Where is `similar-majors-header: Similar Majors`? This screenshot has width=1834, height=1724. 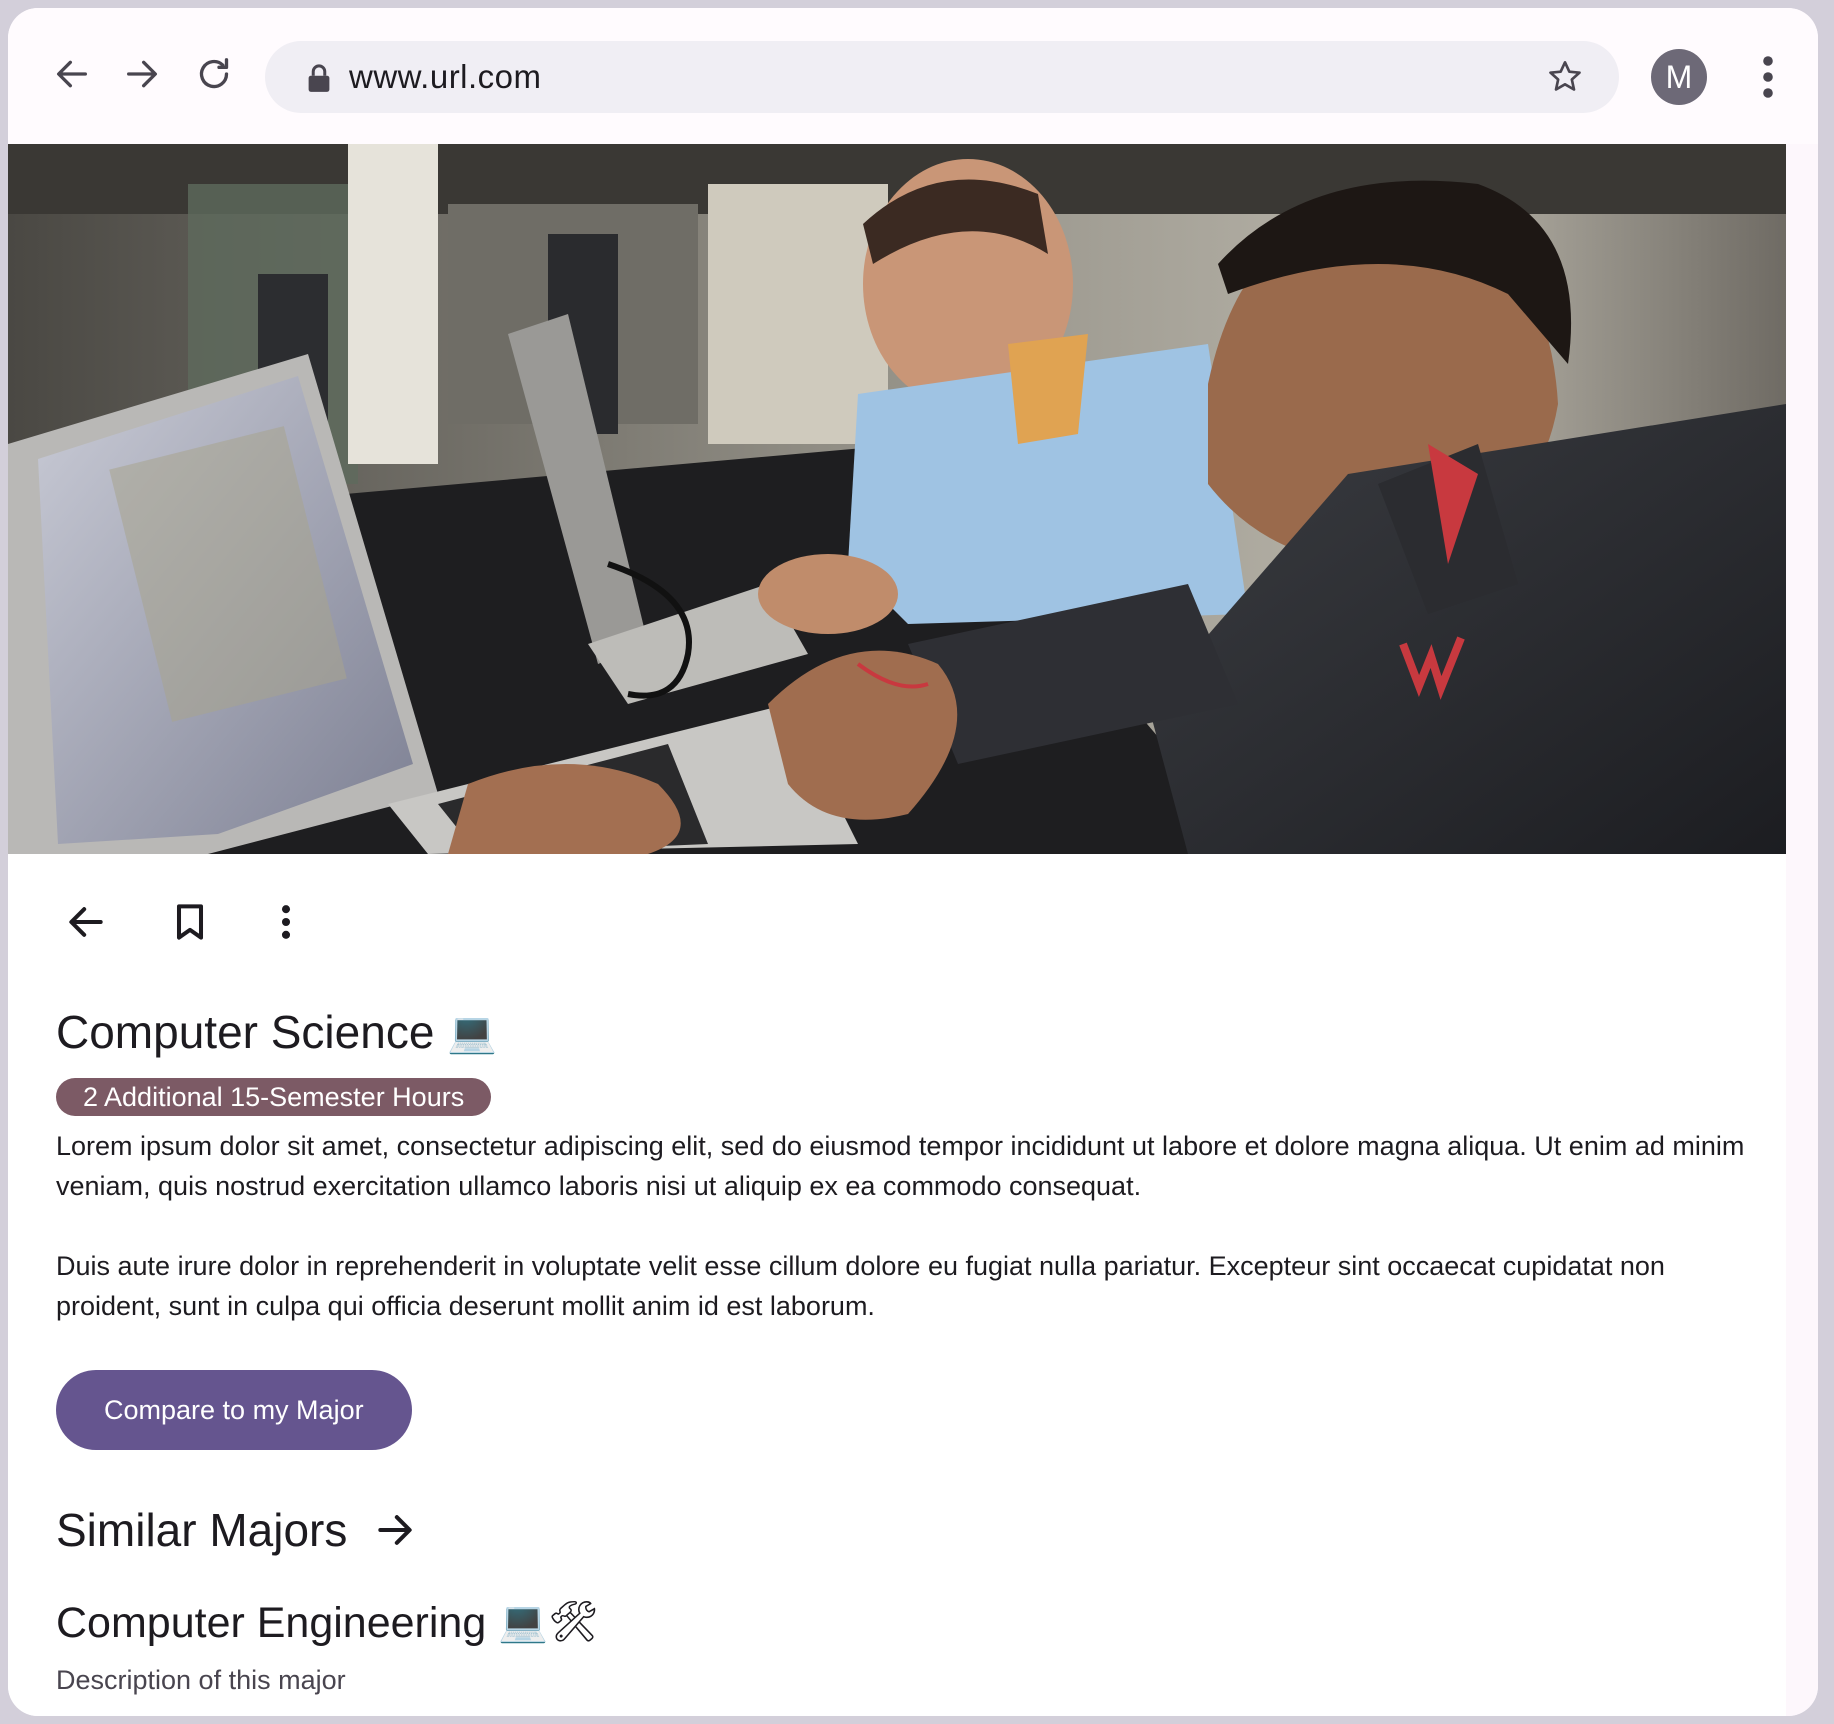 similar-majors-header: Similar Majors is located at coordinates (236, 1530).